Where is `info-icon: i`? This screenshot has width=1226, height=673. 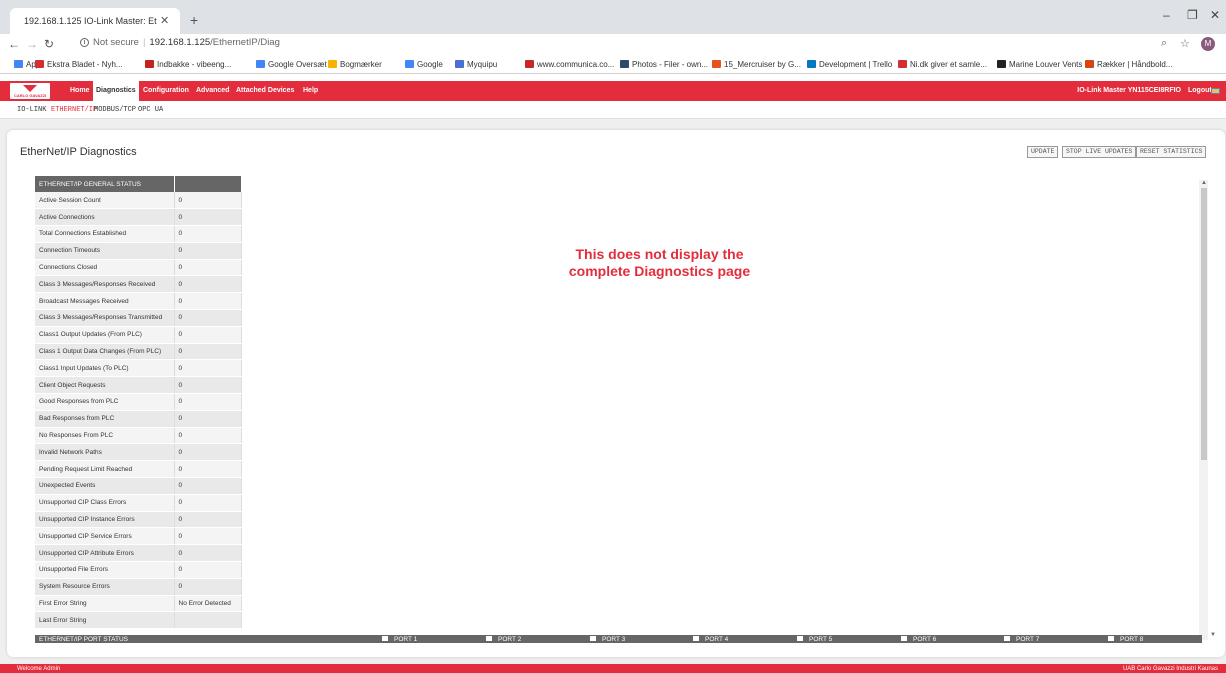
info-icon: i is located at coordinates (84, 42).